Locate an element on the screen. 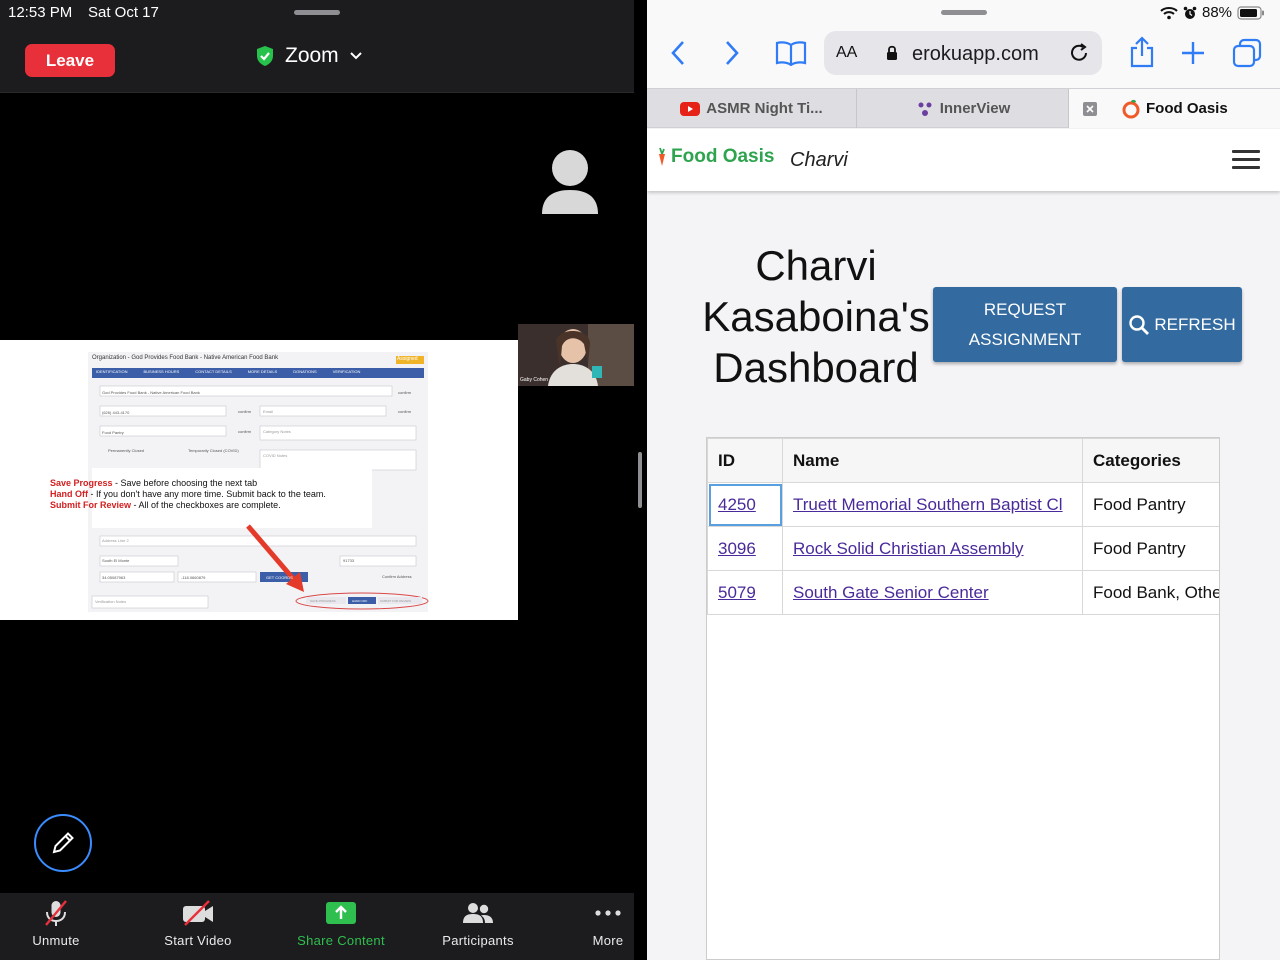  share-icon is located at coordinates (1142, 52).